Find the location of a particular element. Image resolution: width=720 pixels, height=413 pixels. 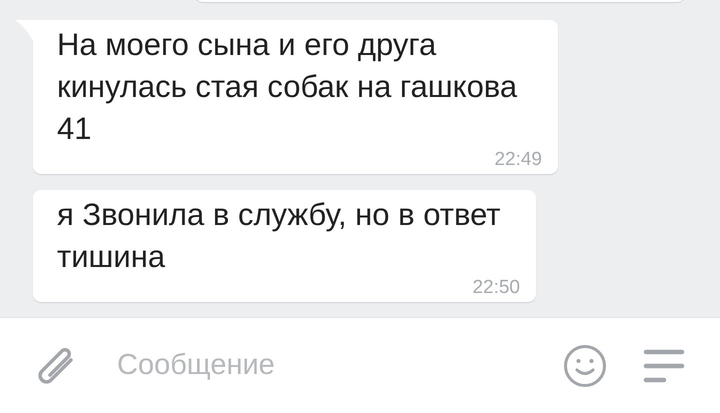

message-text: я Звонила в службу, но в ответ тишина is located at coordinates (279, 236).